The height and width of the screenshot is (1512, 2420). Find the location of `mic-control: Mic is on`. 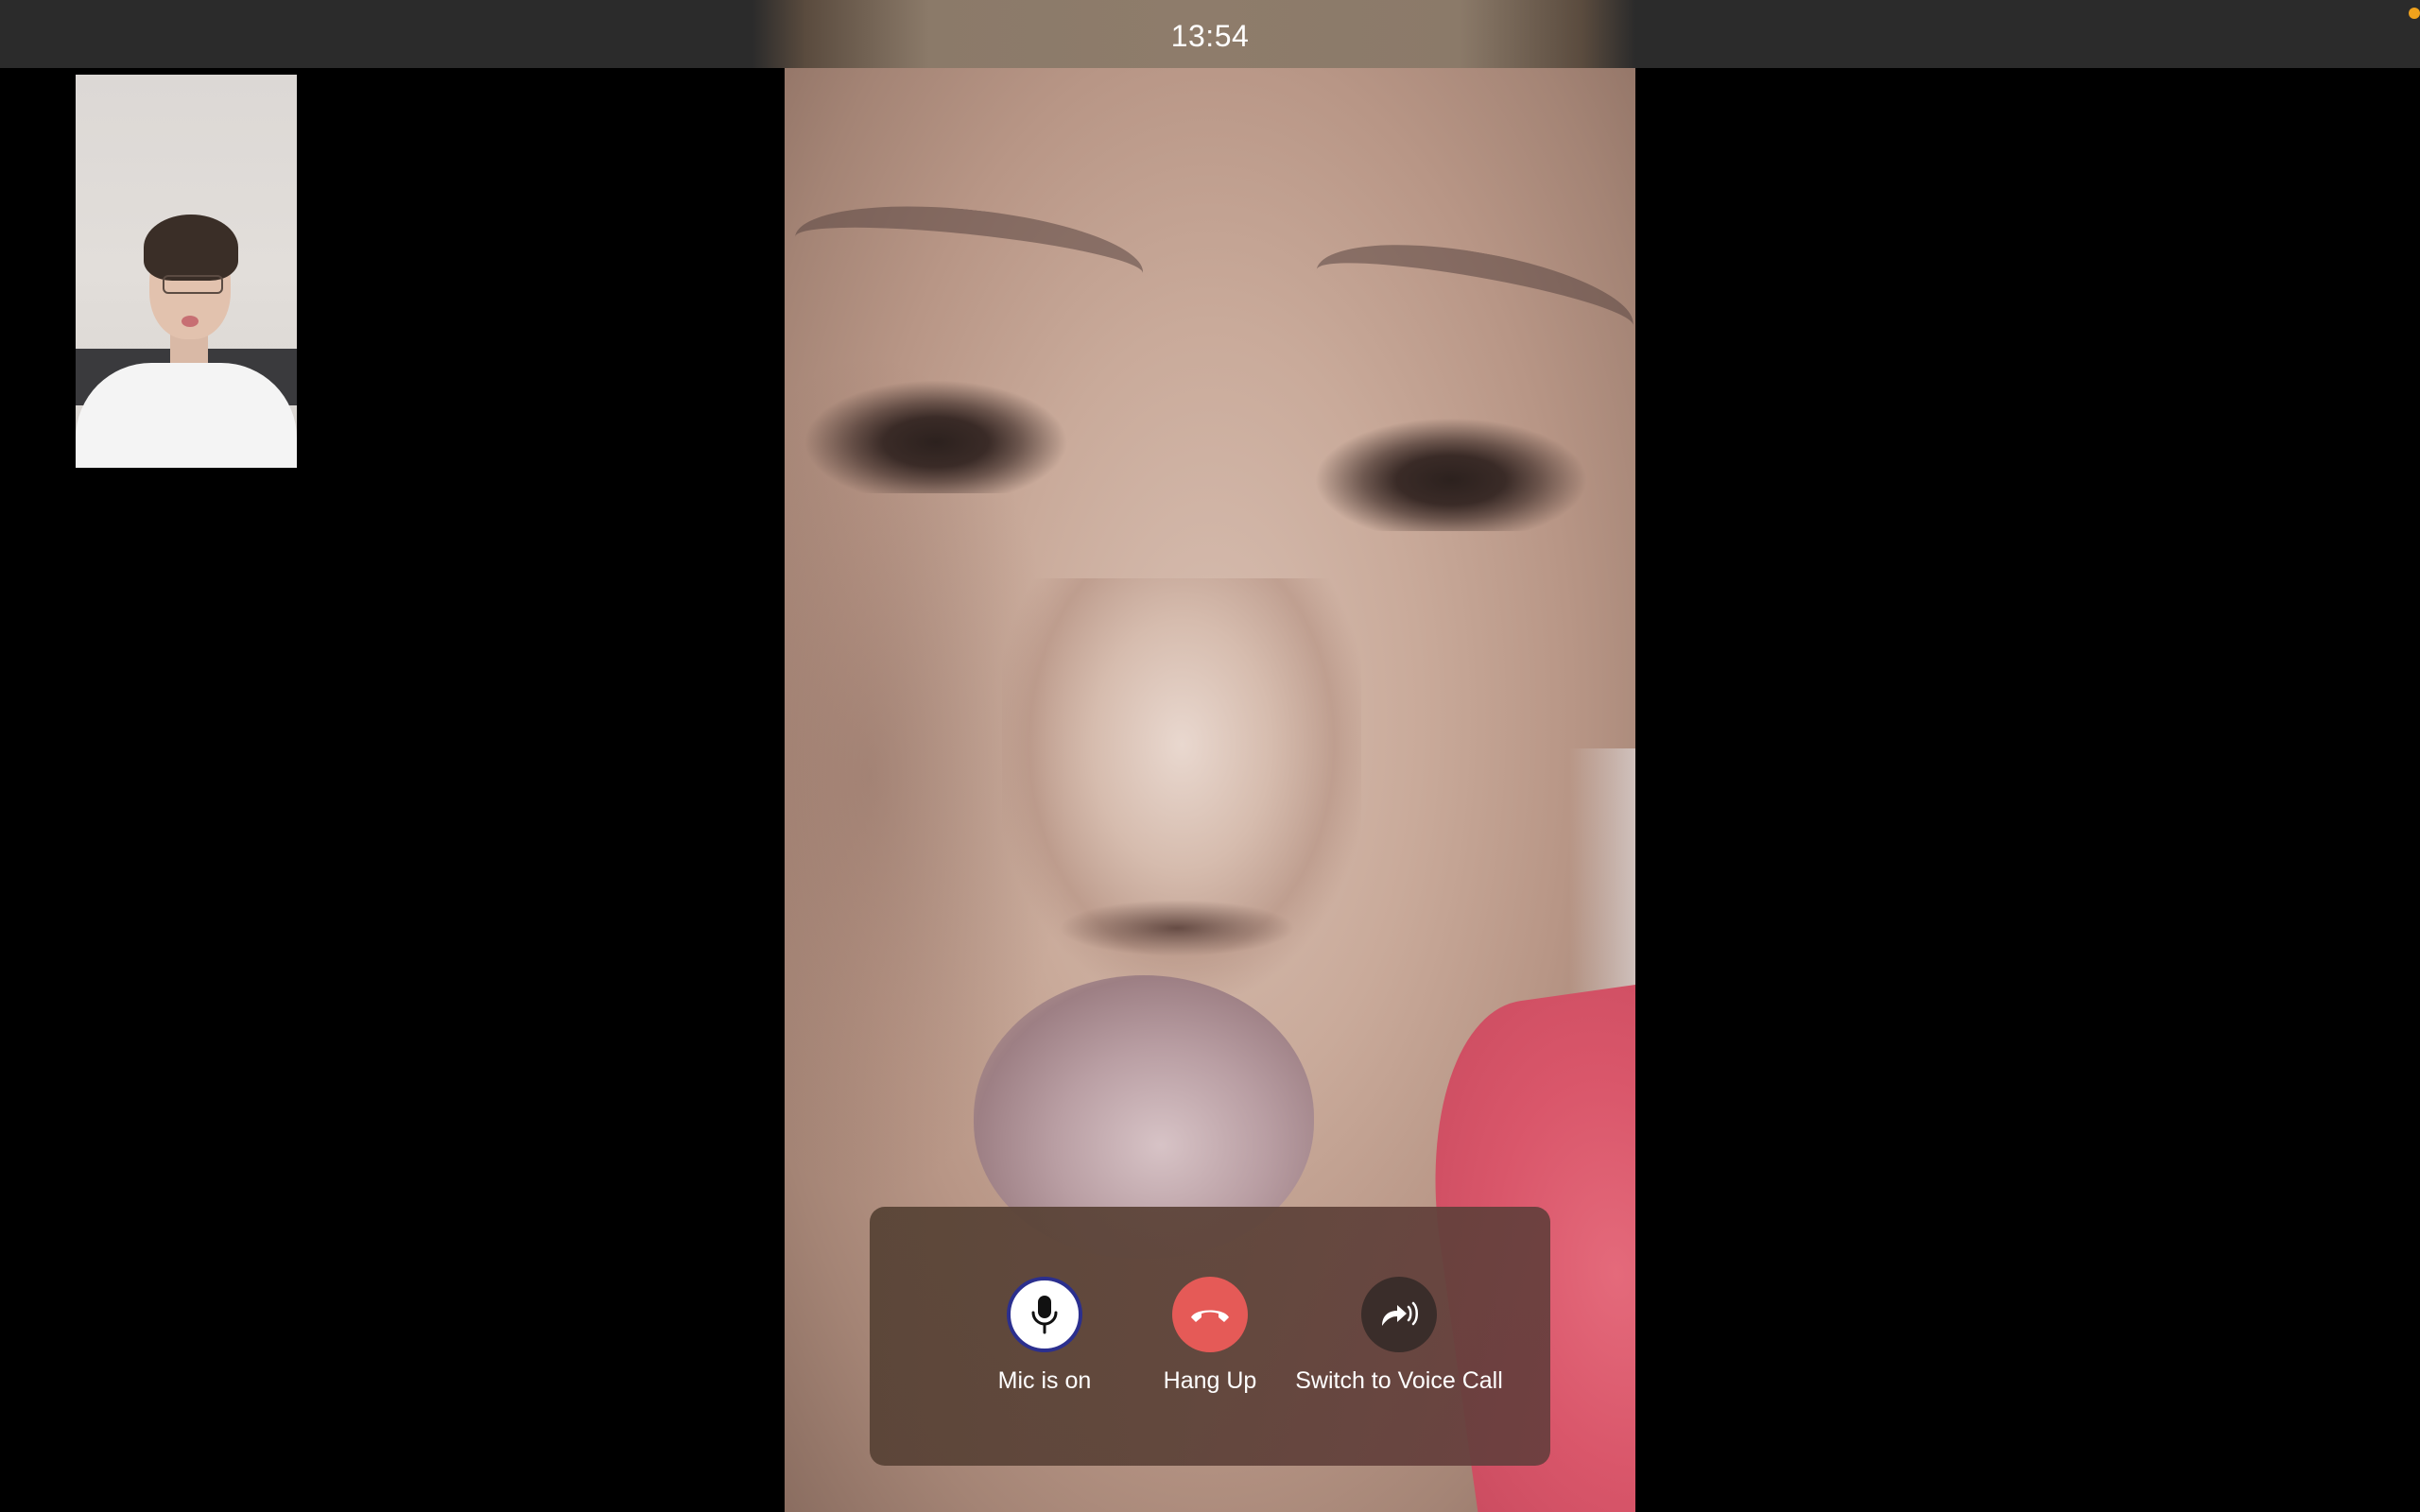

mic-control: Mic is on is located at coordinates (1044, 1336).